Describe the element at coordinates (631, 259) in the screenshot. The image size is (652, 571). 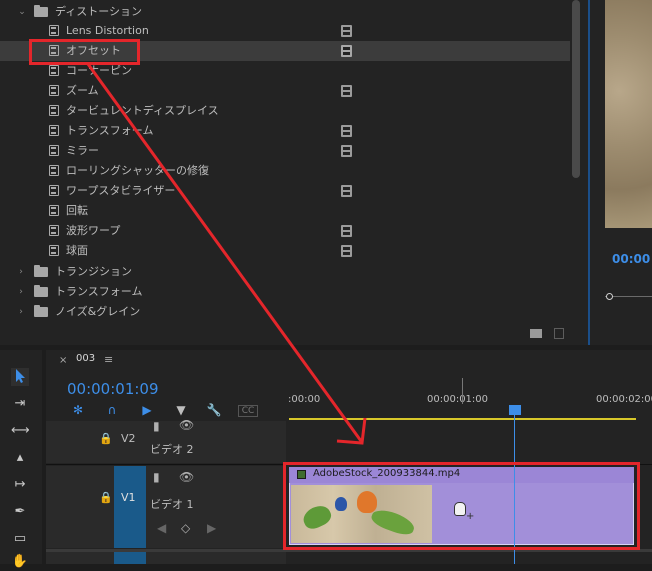
I see `monitor-timecode: 00:00` at that location.